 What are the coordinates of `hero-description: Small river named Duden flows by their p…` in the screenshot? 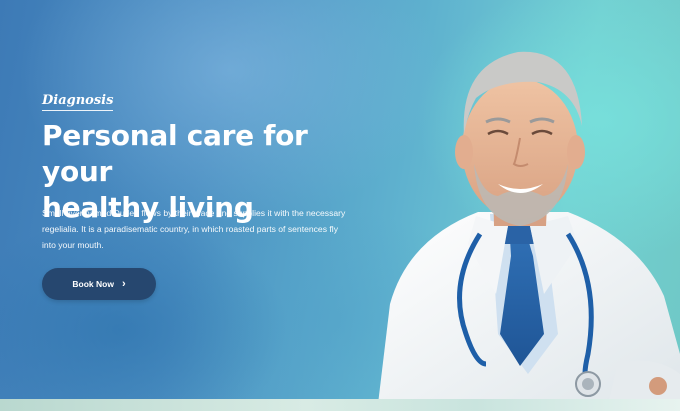 It's located at (194, 229).